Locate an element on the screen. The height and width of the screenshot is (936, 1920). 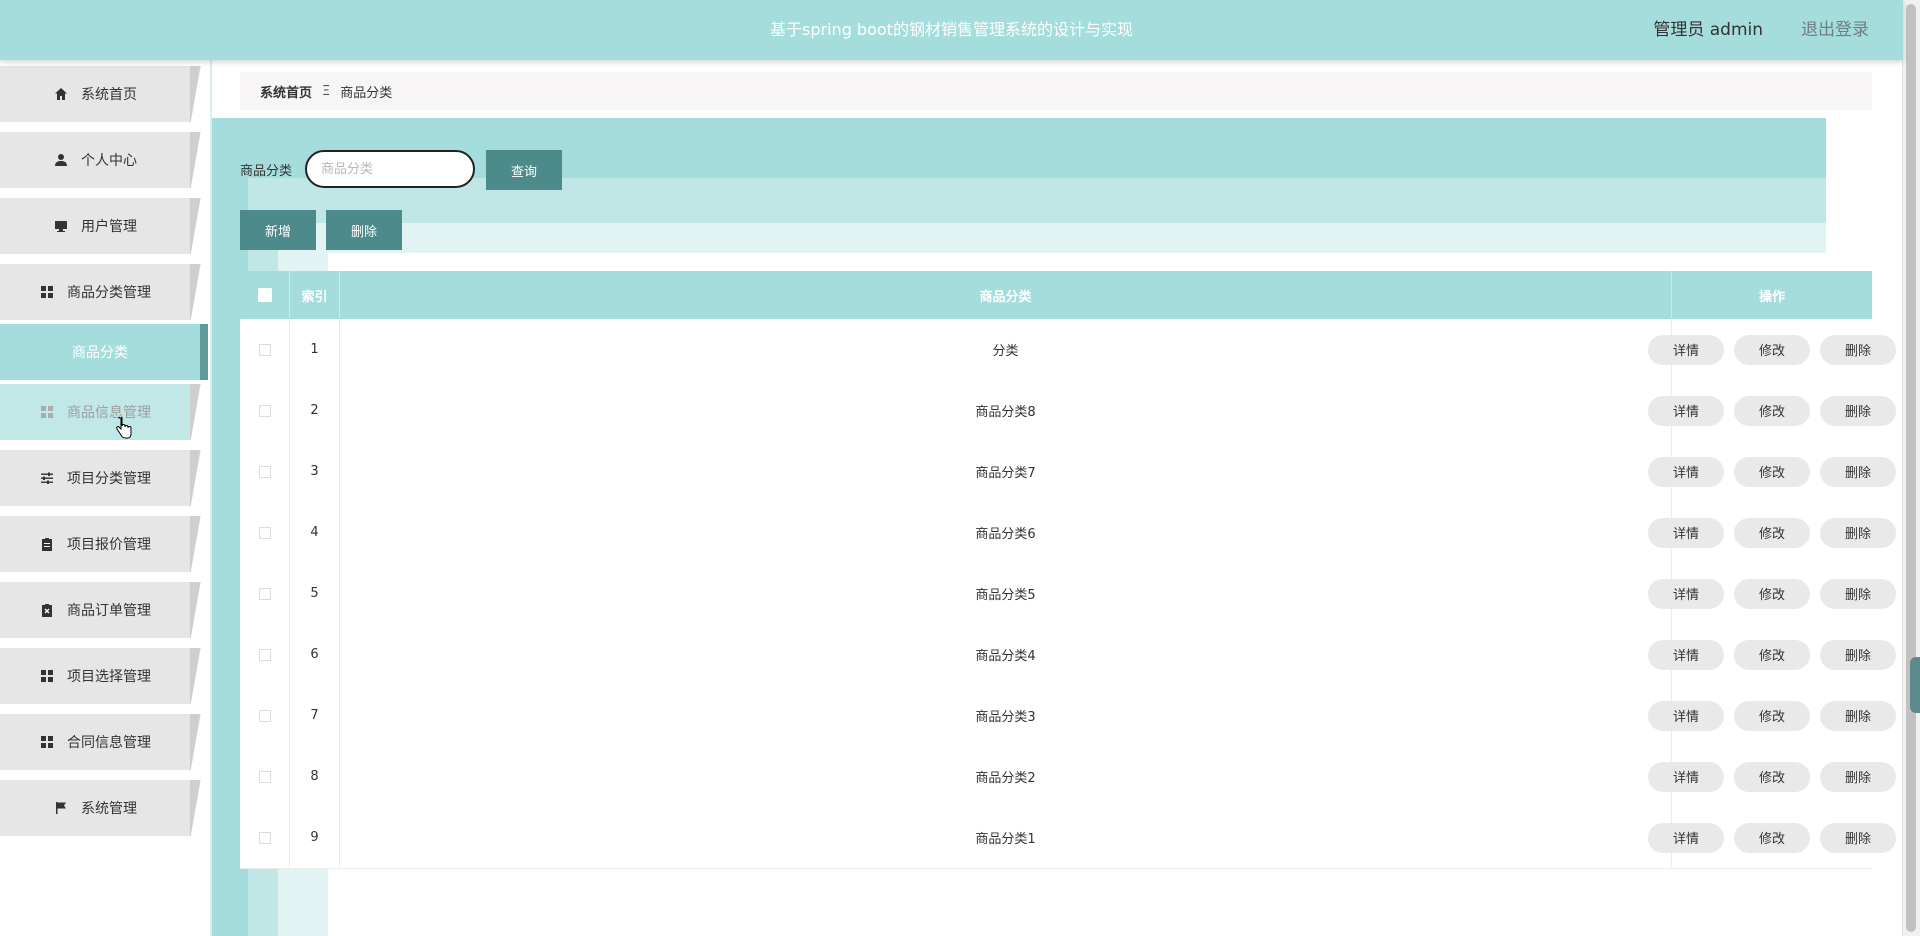
scrollbar-thumb is located at coordinates (1911, 468).